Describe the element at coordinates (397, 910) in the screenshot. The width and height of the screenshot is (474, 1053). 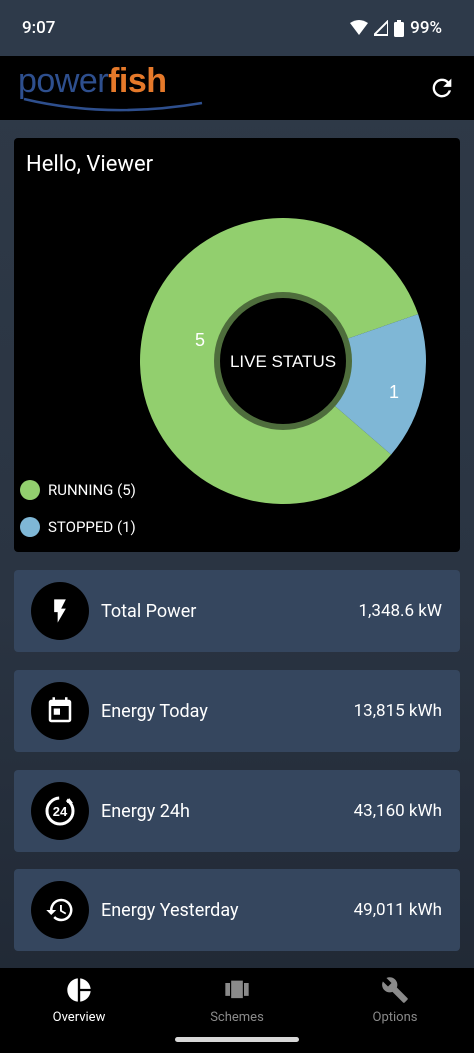
I see `metric-value: 49,011 kWh` at that location.